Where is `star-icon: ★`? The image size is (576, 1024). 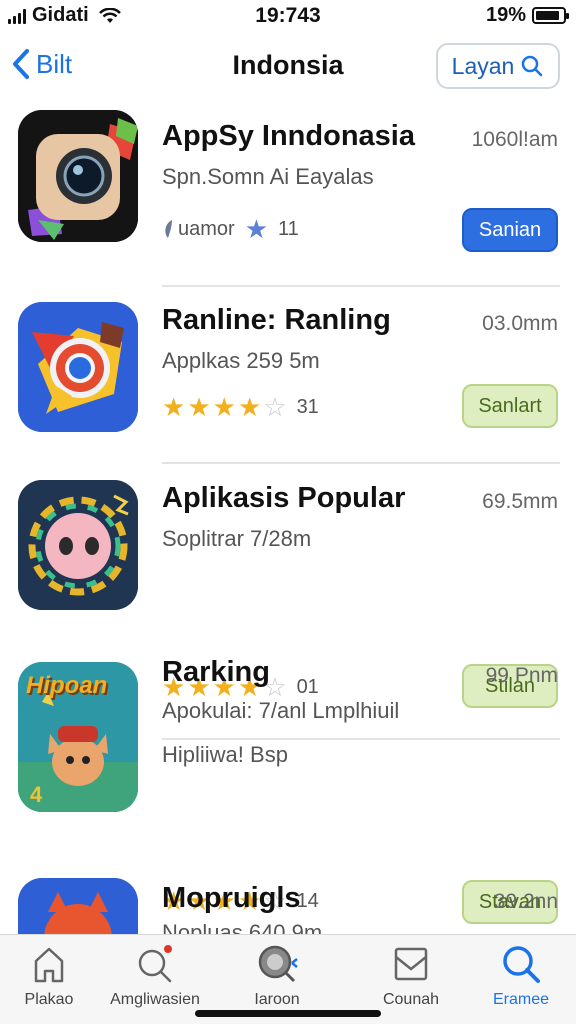
star-icon: ★ is located at coordinates (256, 229).